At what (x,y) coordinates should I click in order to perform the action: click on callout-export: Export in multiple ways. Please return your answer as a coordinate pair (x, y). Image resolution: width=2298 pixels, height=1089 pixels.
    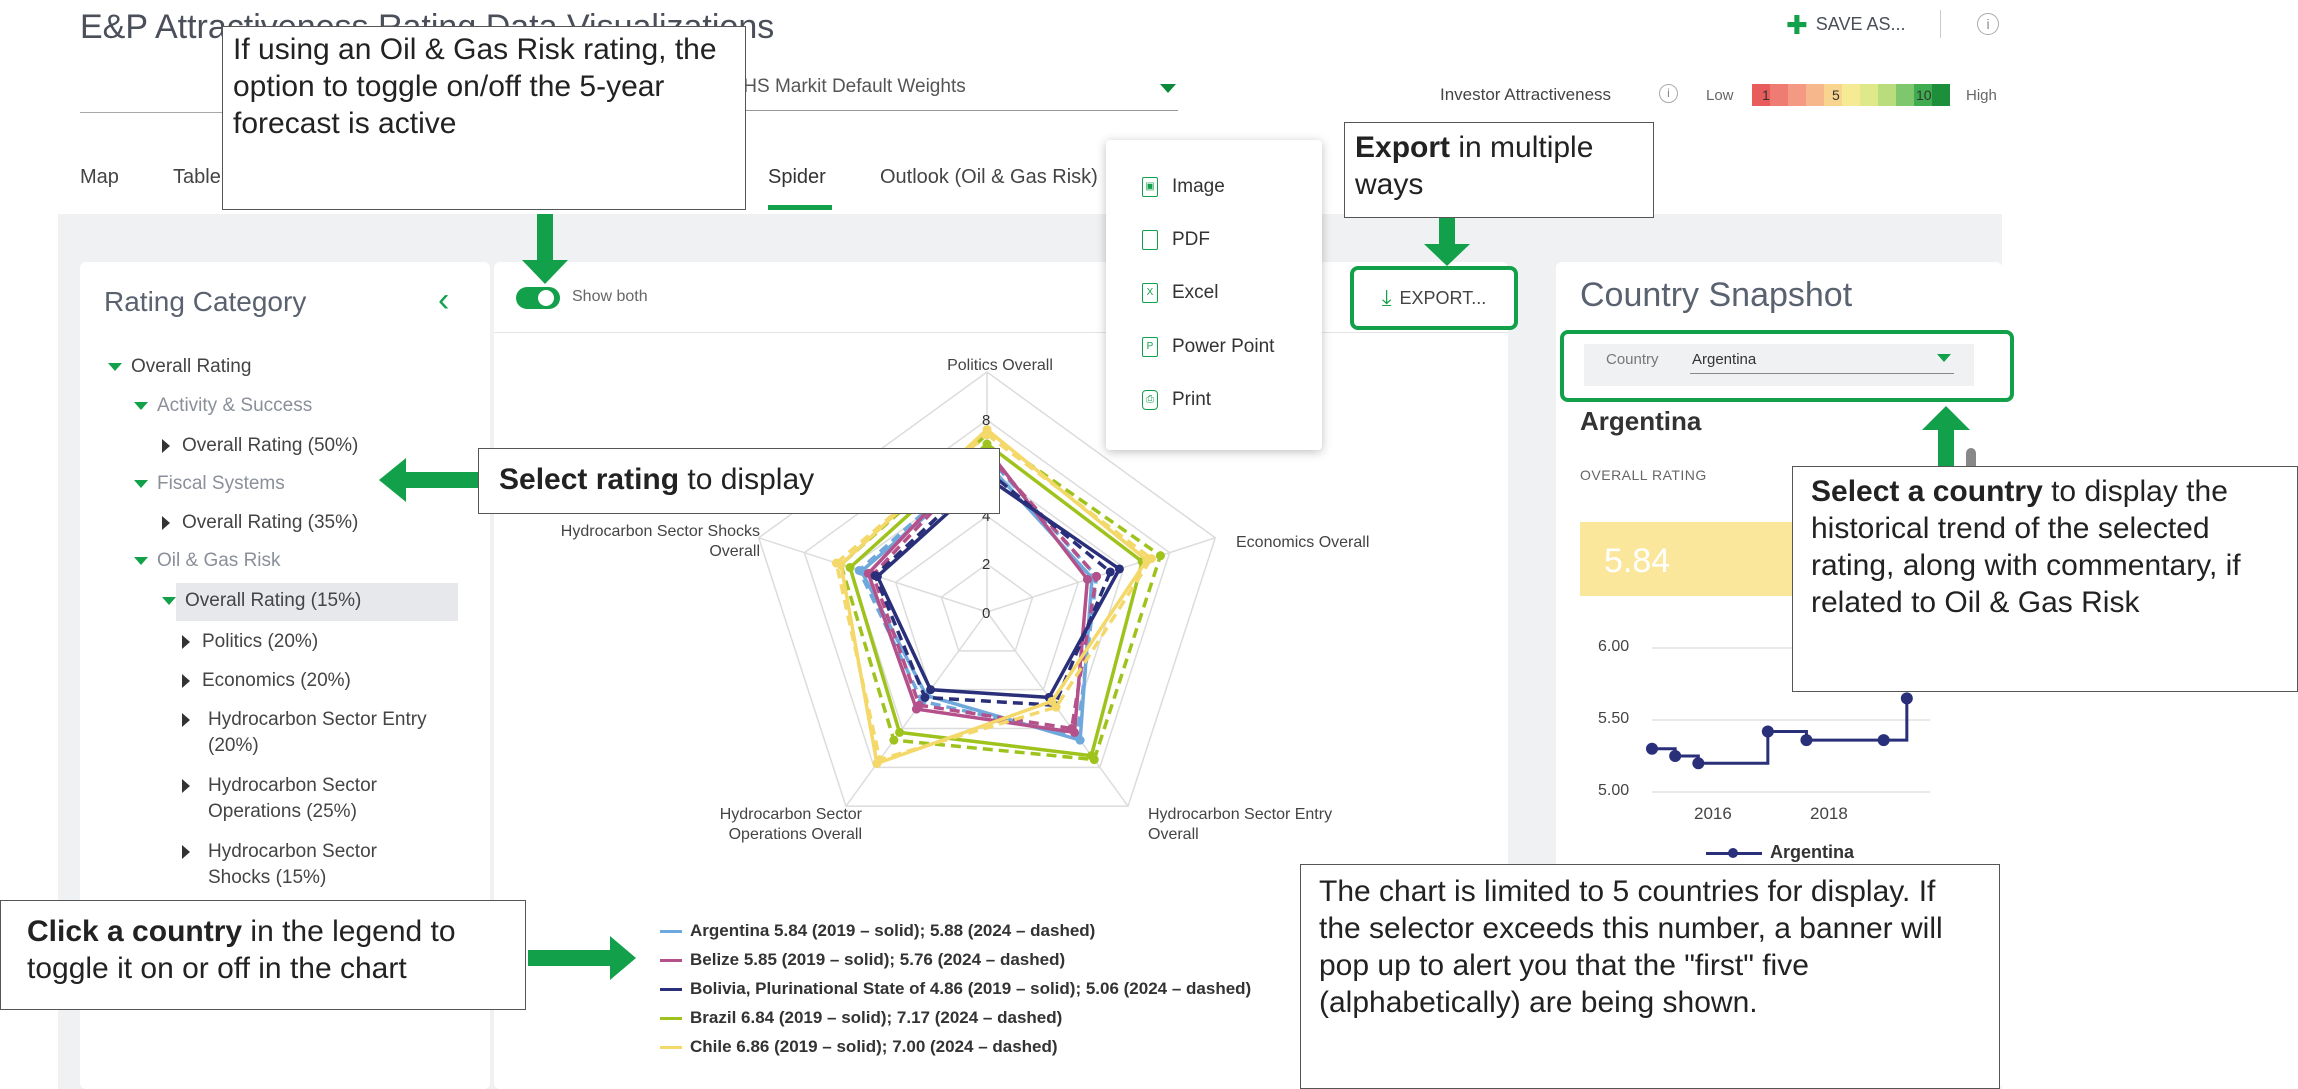
    Looking at the image, I should click on (1499, 170).